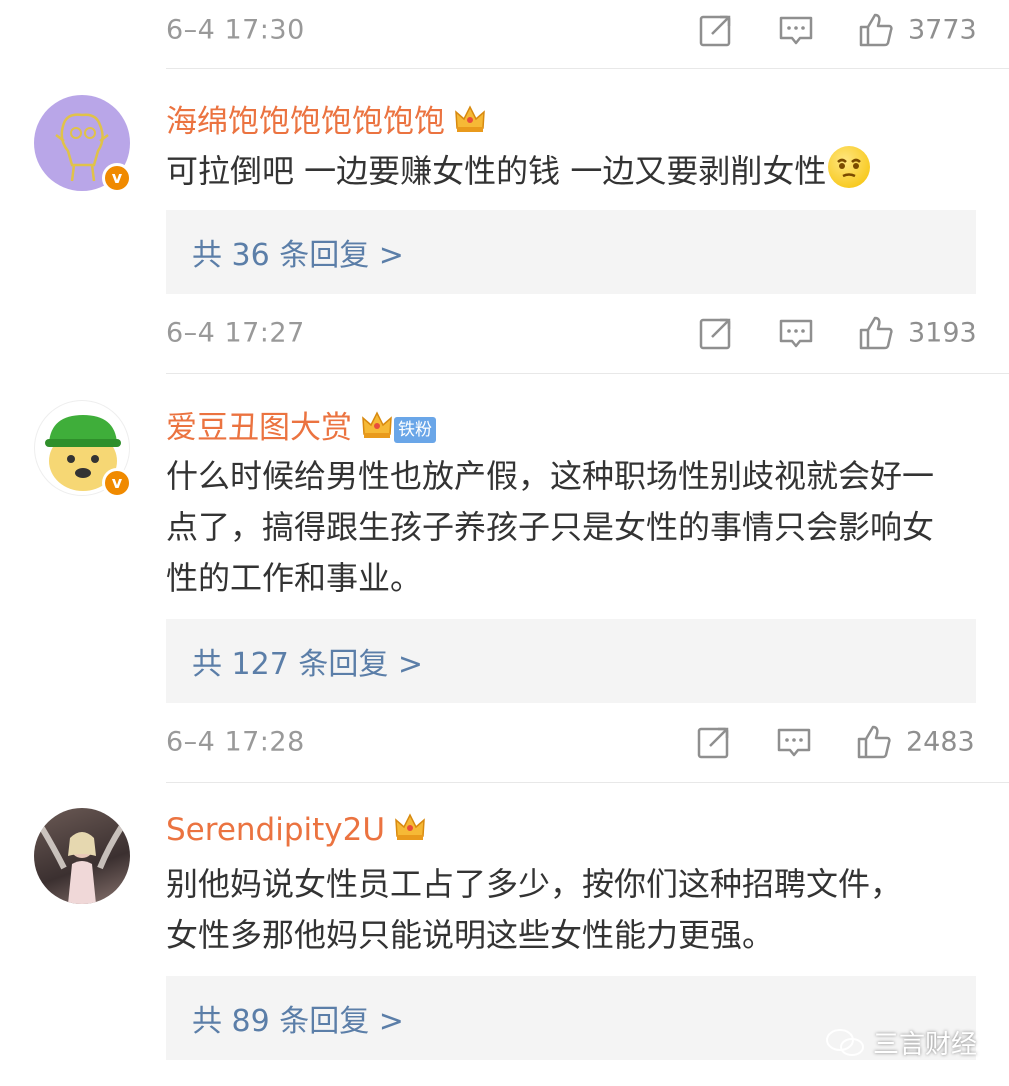 Image resolution: width=1009 pixels, height=1086 pixels. Describe the element at coordinates (940, 742) in the screenshot. I see `like-count: 2483` at that location.